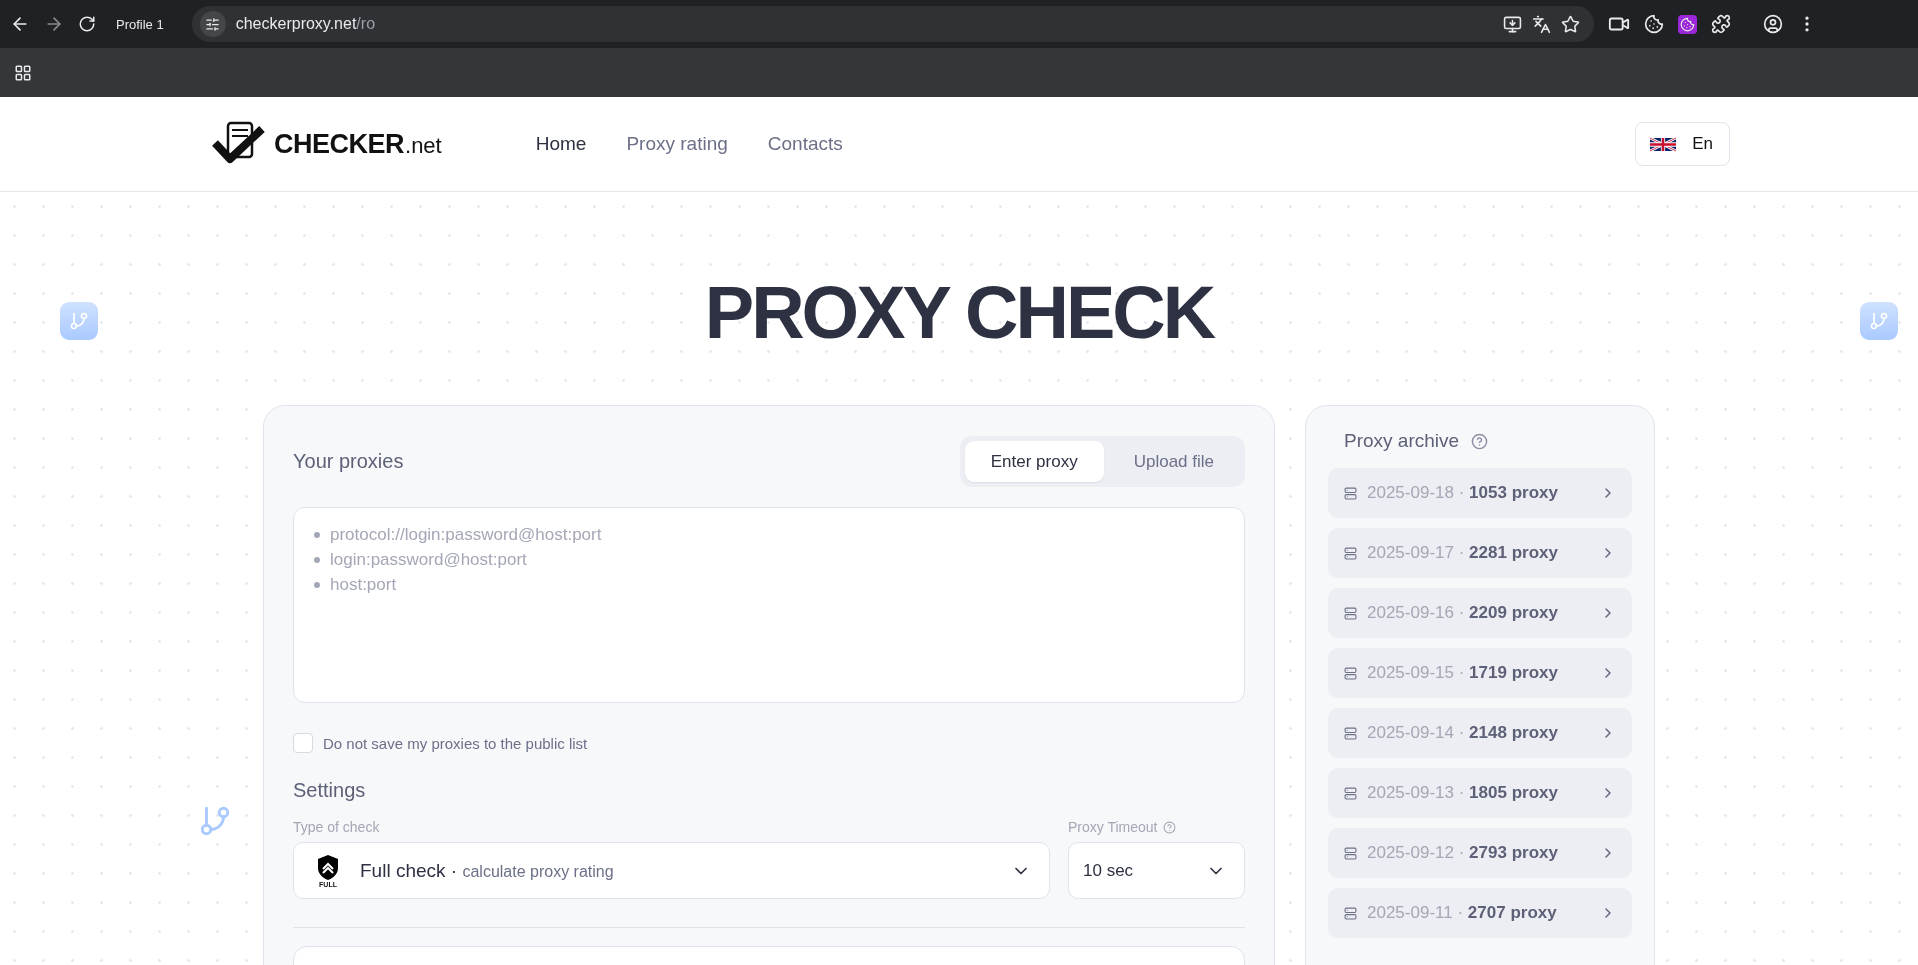 The height and width of the screenshot is (965, 1918). What do you see at coordinates (1034, 461) in the screenshot?
I see `mode-tab: Enter proxy` at bounding box center [1034, 461].